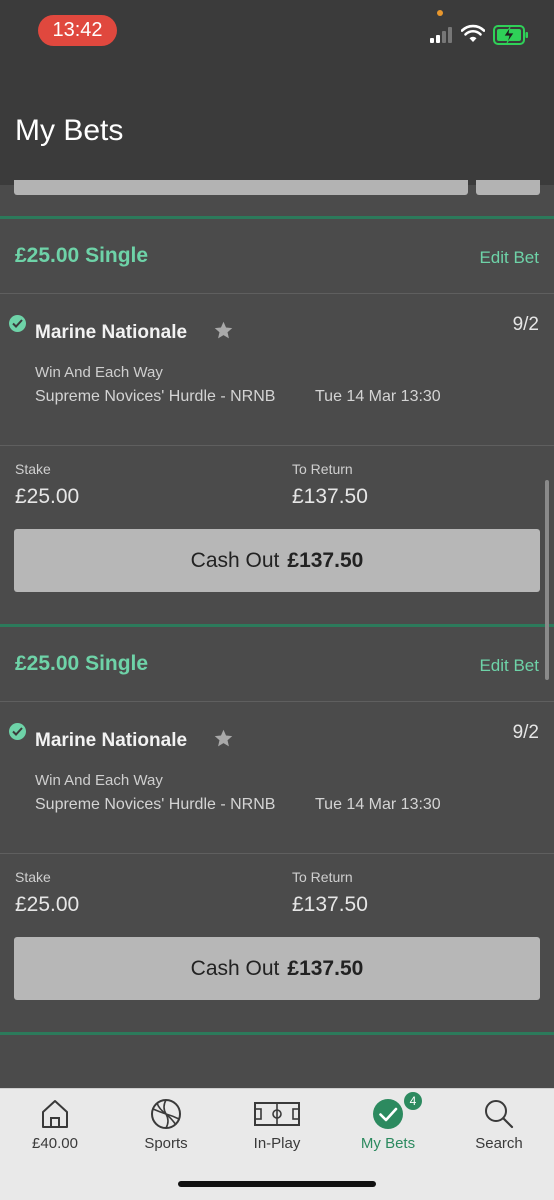  I want to click on cellular-signal-icon, so click(442, 34).